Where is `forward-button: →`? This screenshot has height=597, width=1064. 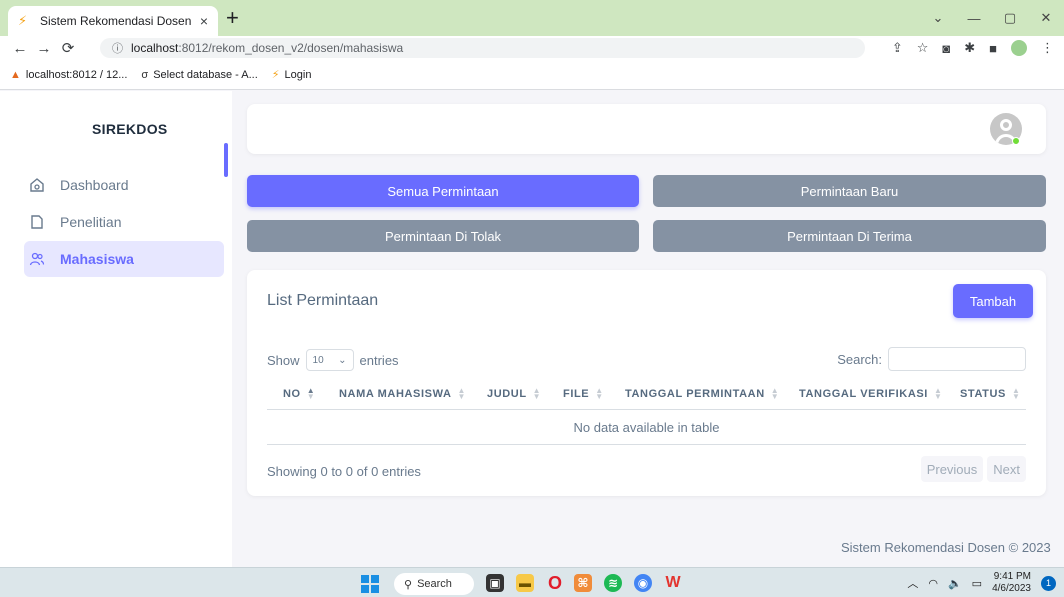 forward-button: → is located at coordinates (44, 48).